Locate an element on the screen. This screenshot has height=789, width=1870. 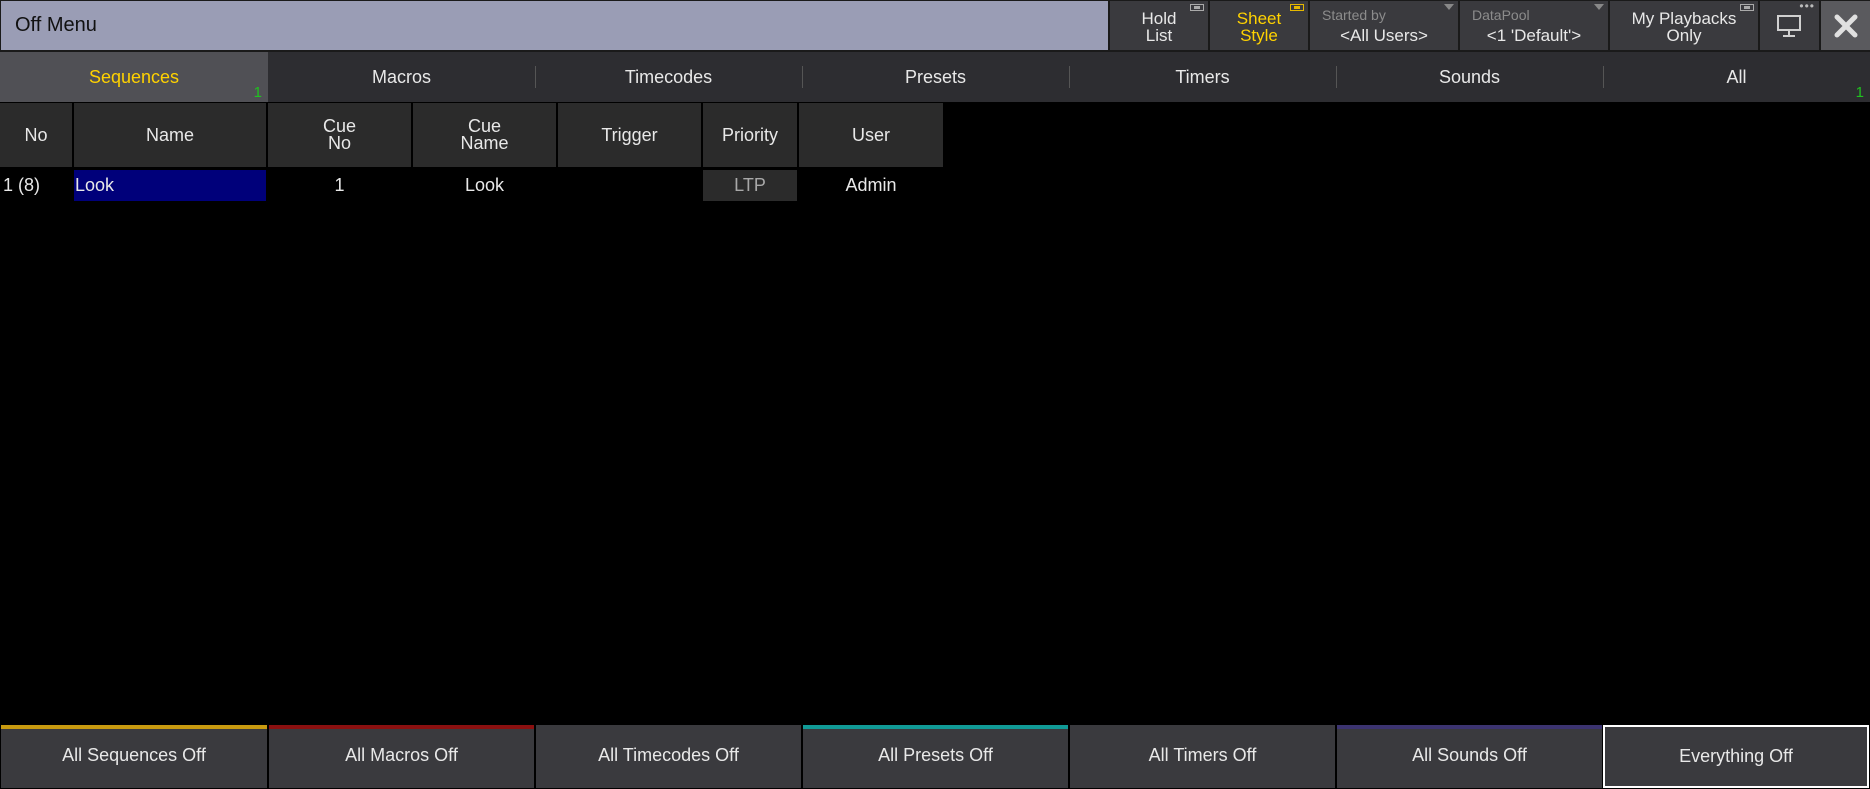
column-header-label: Cue Name is located at coordinates (484, 135).